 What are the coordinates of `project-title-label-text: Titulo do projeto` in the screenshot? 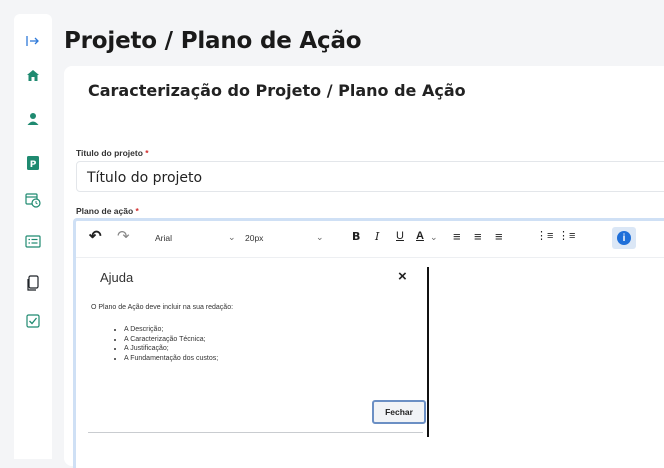 It's located at (109, 153).